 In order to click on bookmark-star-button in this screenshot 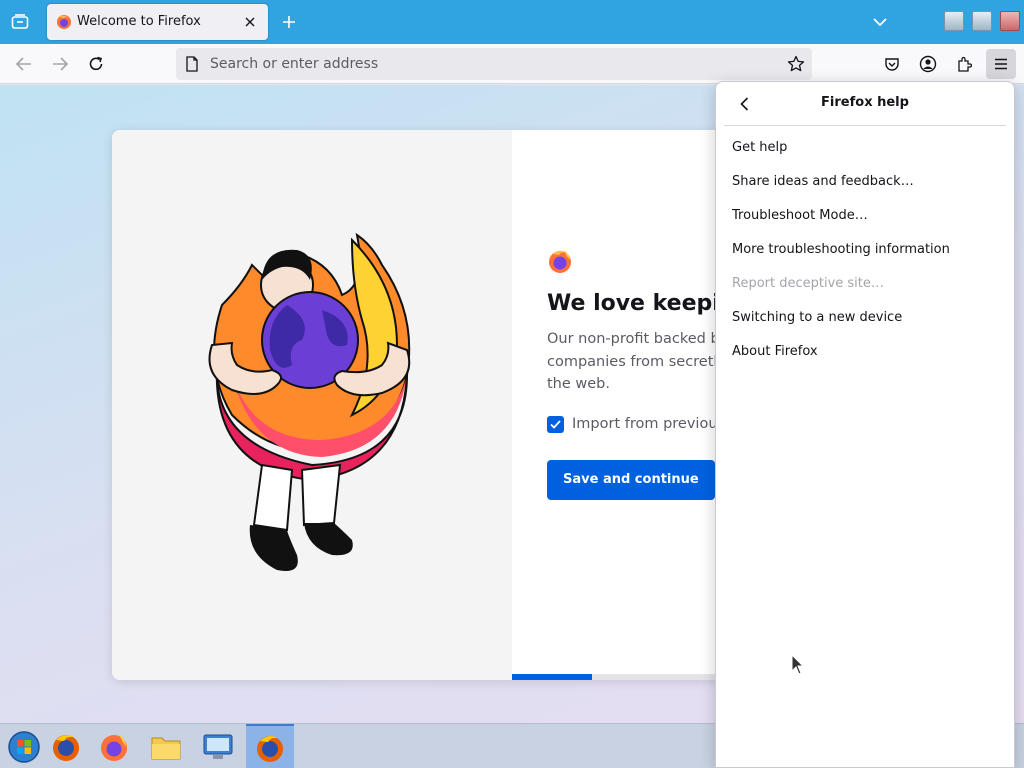, I will do `click(796, 64)`.